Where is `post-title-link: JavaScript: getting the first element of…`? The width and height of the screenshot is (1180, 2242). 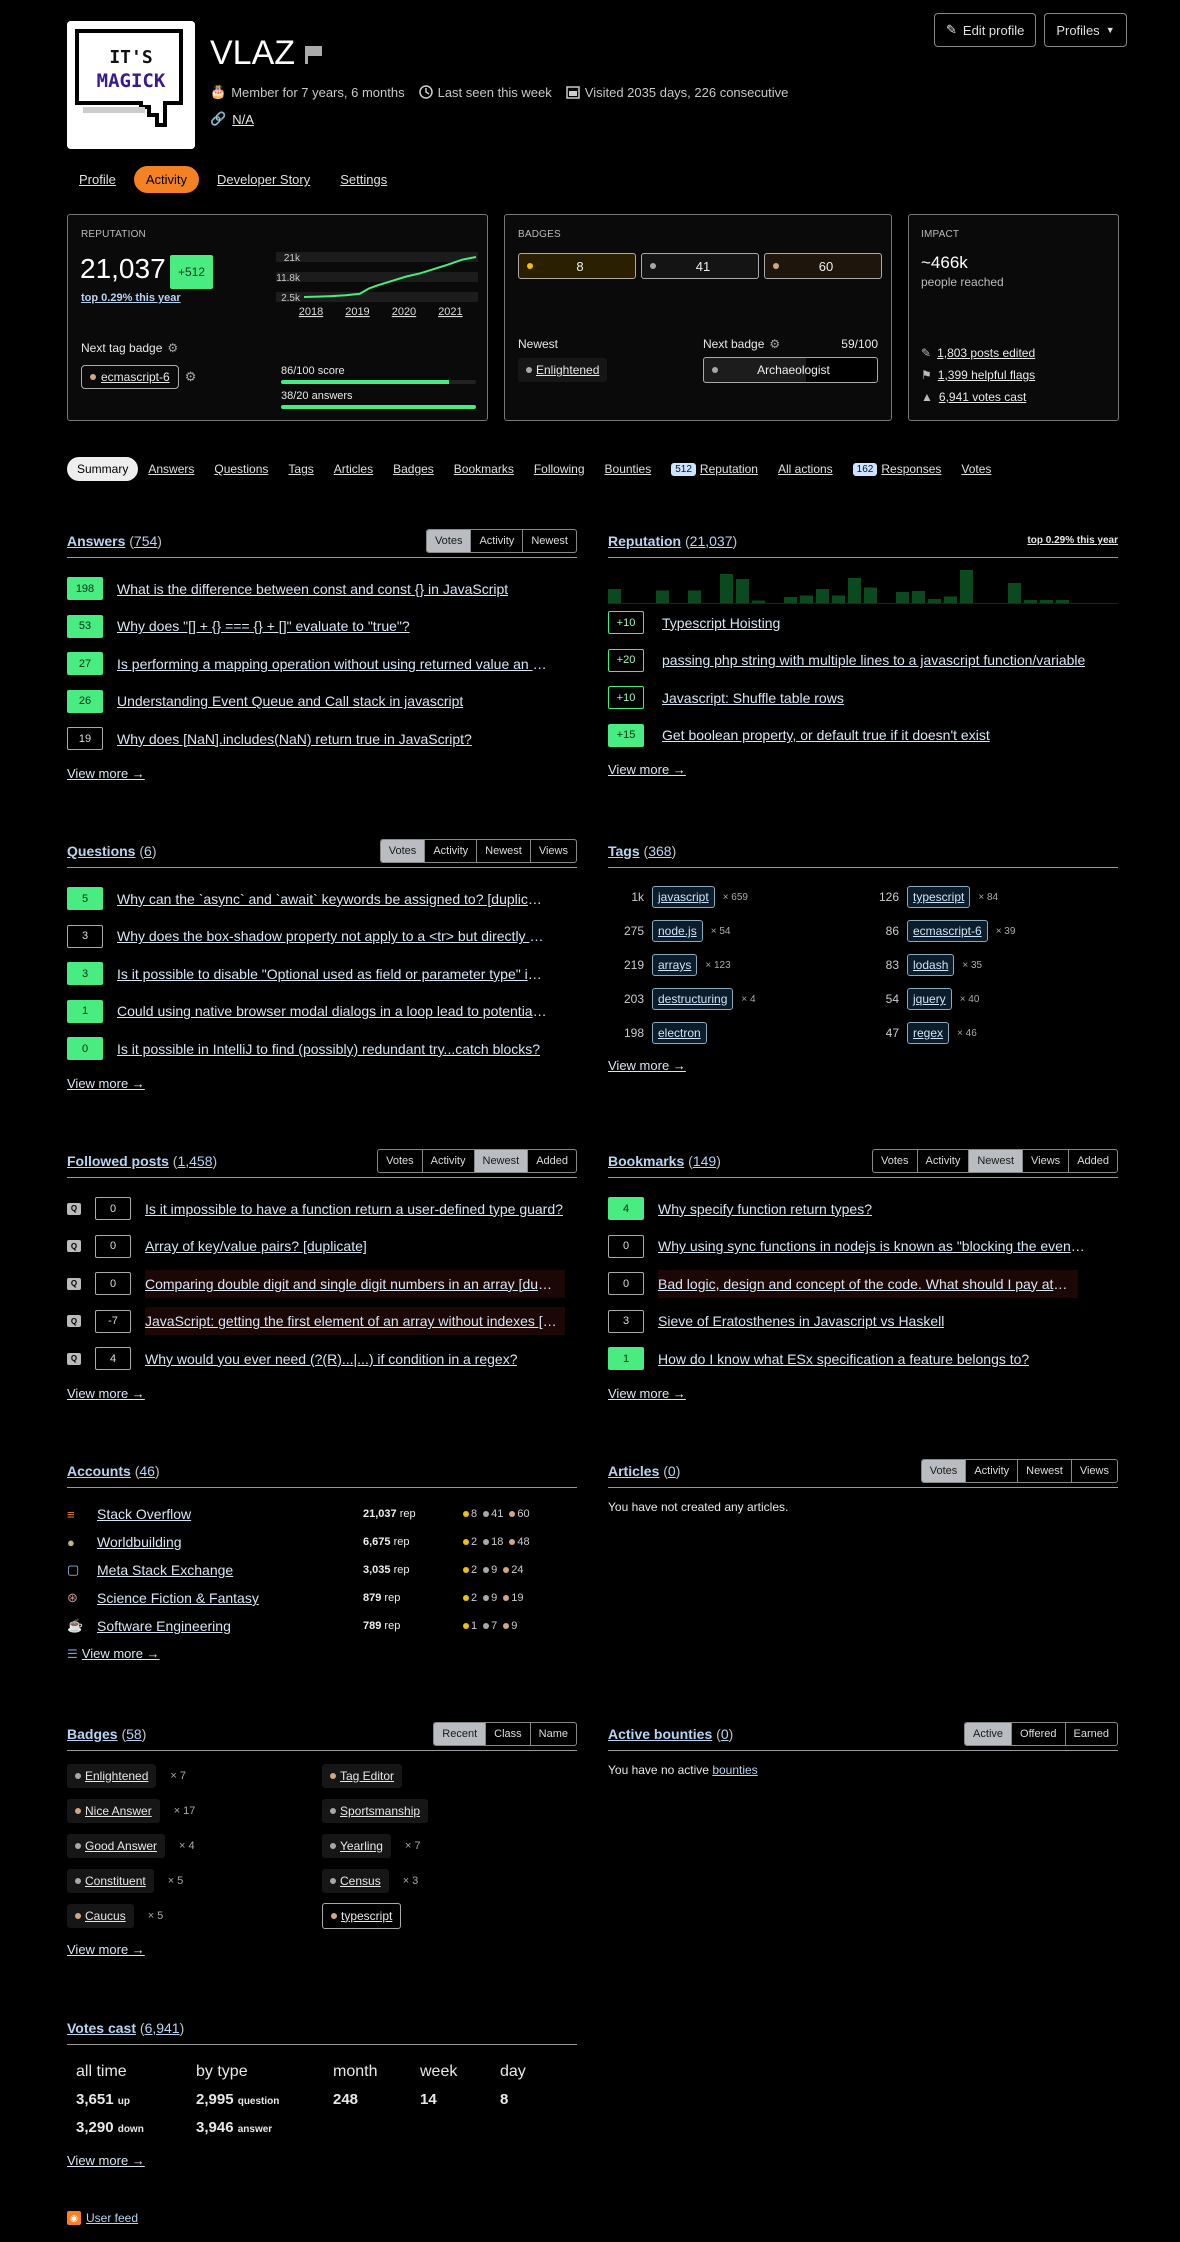 post-title-link: JavaScript: getting the first element of… is located at coordinates (355, 1321).